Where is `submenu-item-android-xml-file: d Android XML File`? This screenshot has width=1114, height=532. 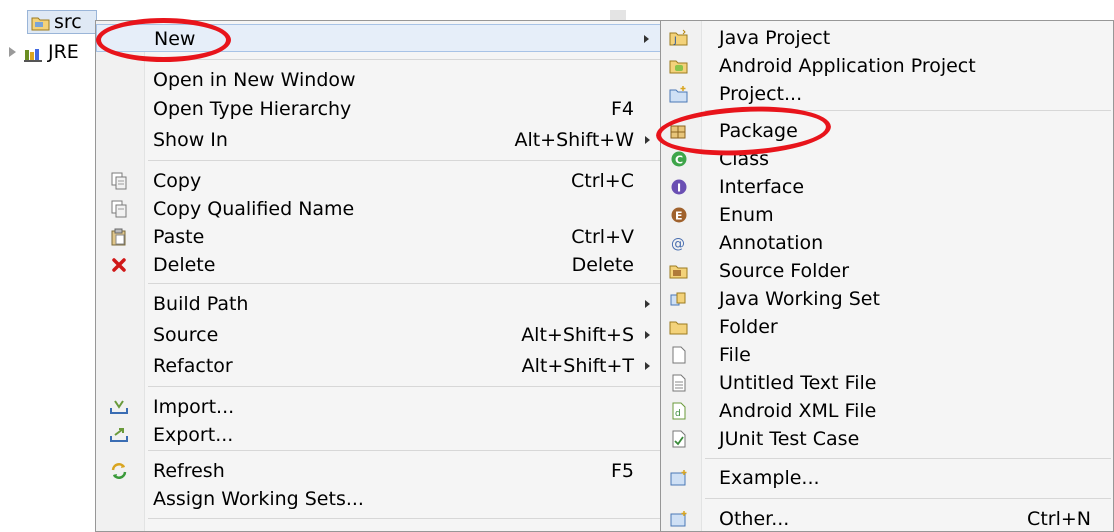 submenu-item-android-xml-file: d Android XML File is located at coordinates (887, 411).